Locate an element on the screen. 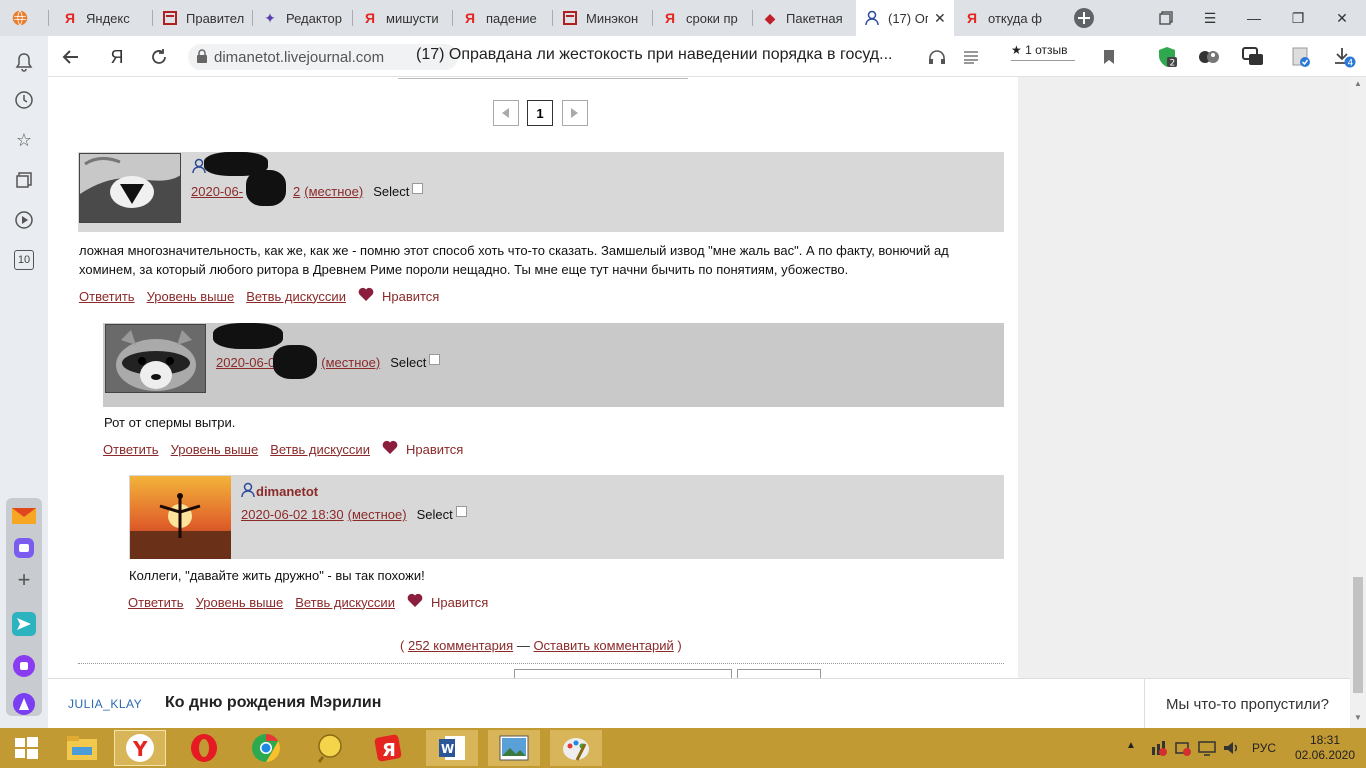 This screenshot has width=1366, height=768. language-indicator: РУС is located at coordinates (1264, 748).